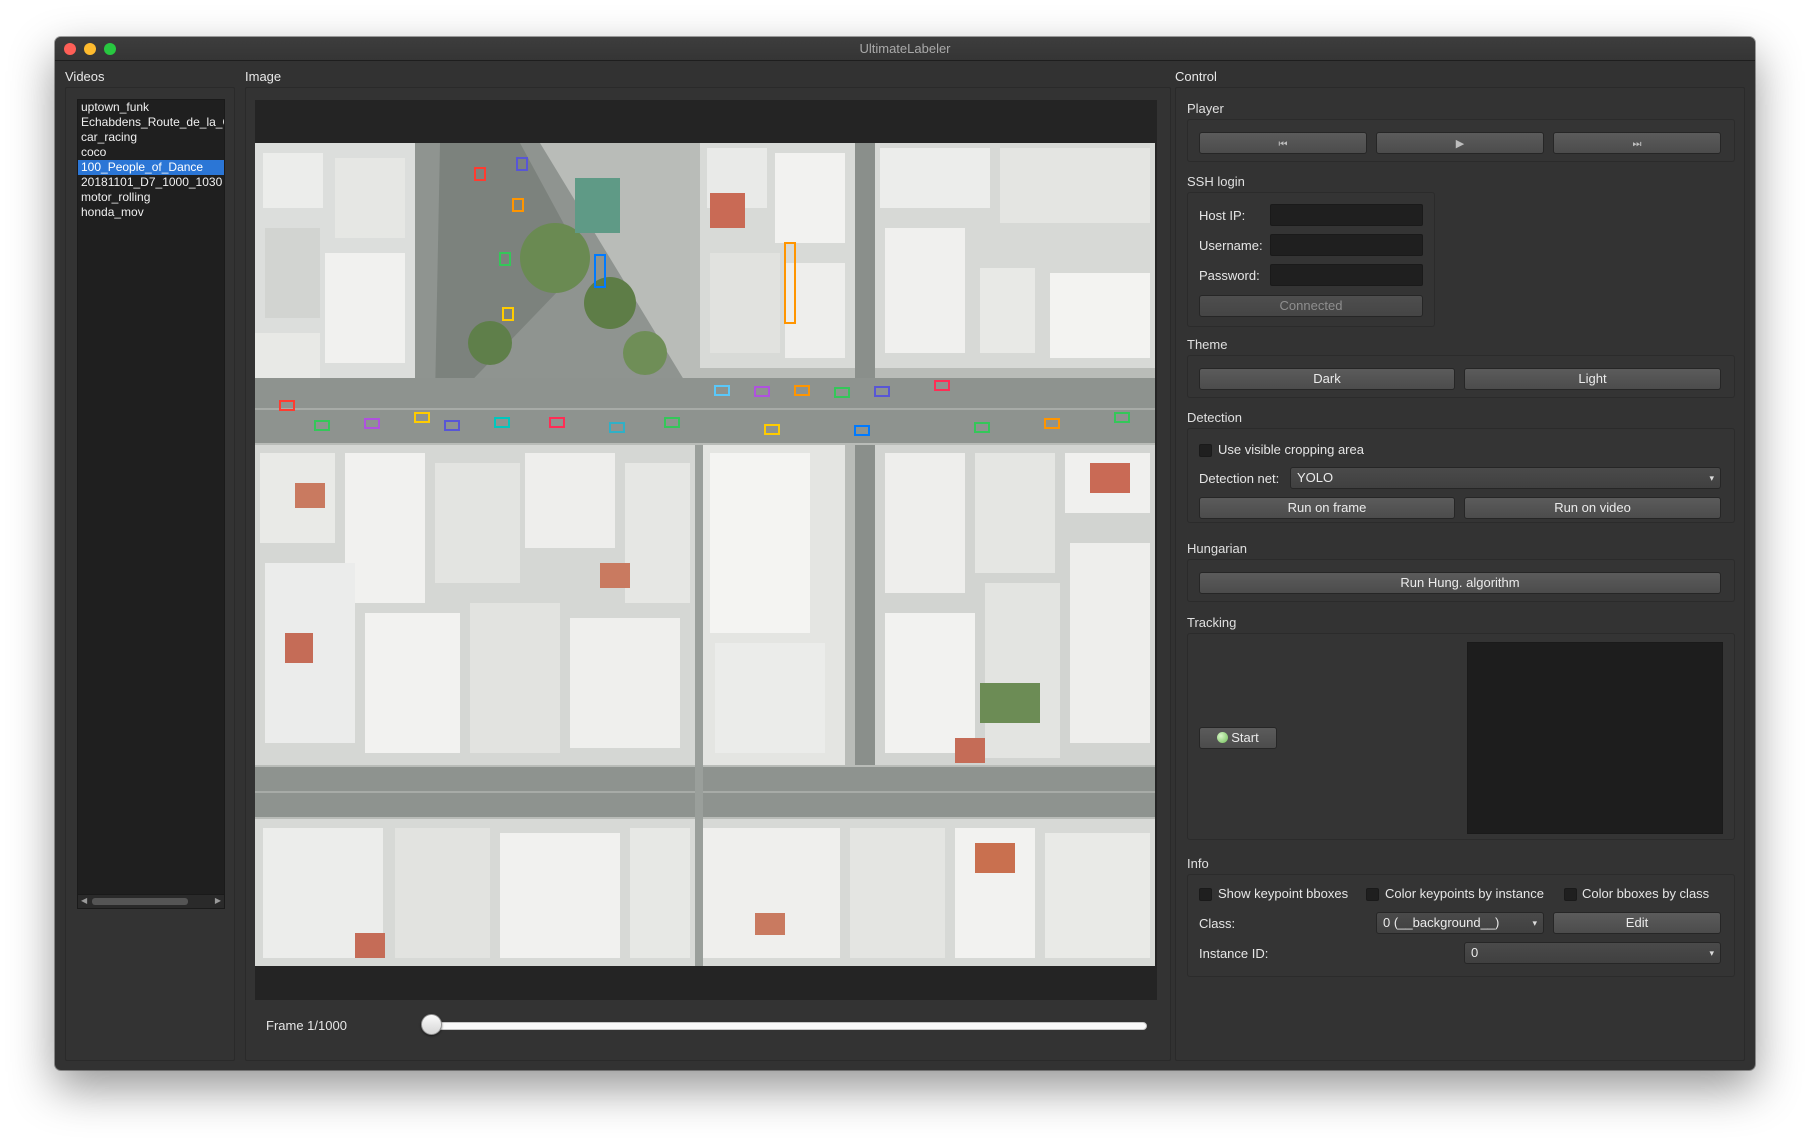 This screenshot has width=1811, height=1144. I want to click on detection-net-label: Detection net:, so click(1239, 478).